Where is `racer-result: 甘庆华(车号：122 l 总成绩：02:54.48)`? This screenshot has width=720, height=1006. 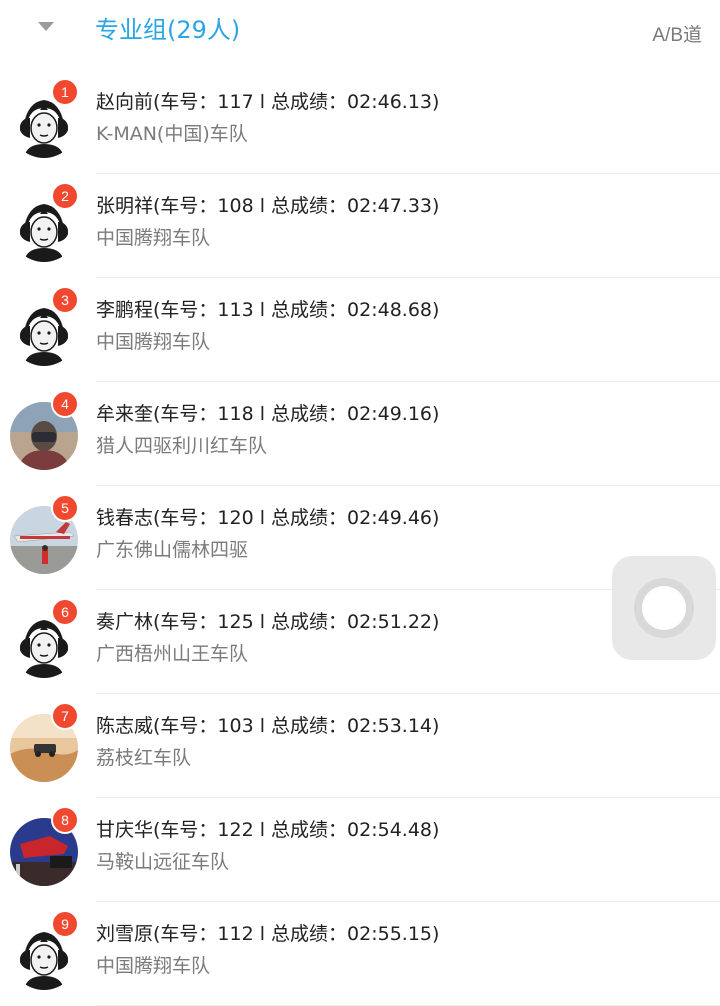 racer-result: 甘庆华(车号：122 l 总成绩：02:54.48) is located at coordinates (268, 830).